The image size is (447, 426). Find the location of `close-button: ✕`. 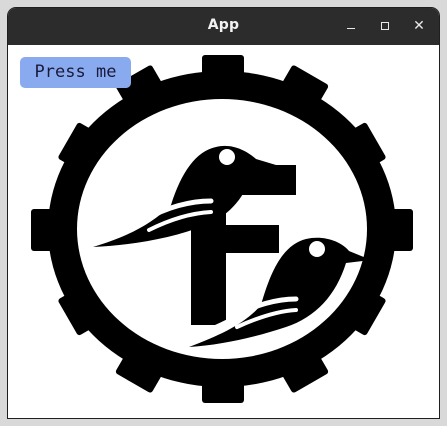

close-button: ✕ is located at coordinates (419, 26).